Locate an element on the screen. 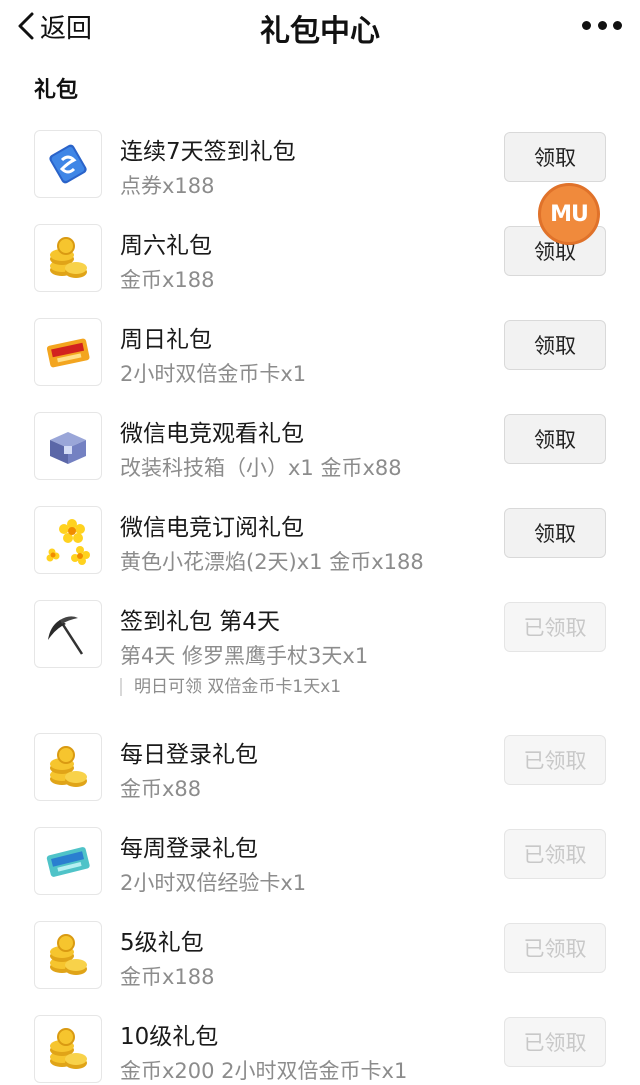 This screenshot has height=1085, width=640. yellow-flowers-icon is located at coordinates (68, 540).